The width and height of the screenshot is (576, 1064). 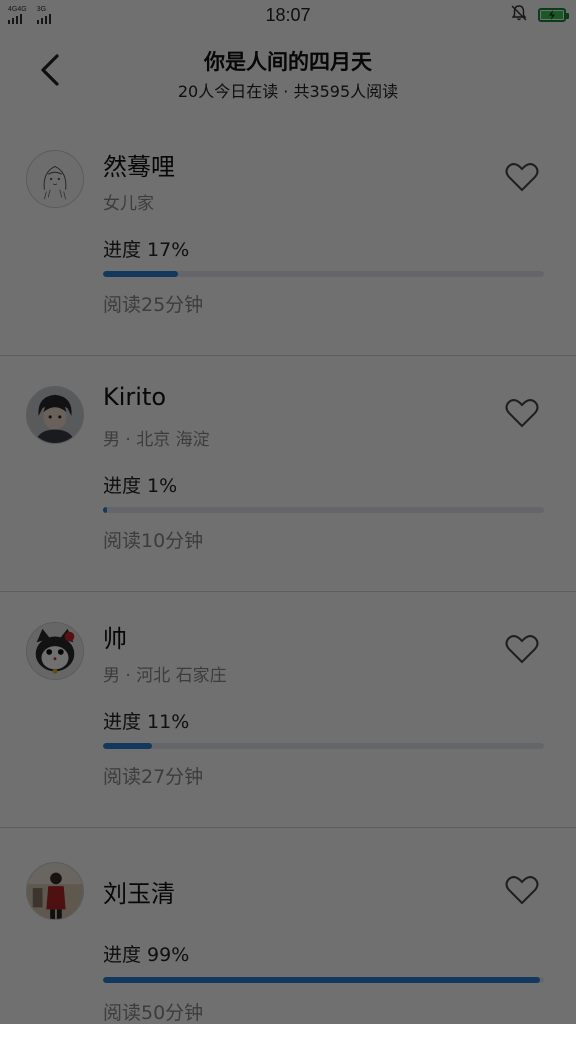 What do you see at coordinates (140, 486) in the screenshot?
I see `progress-label: 进度 1%` at bounding box center [140, 486].